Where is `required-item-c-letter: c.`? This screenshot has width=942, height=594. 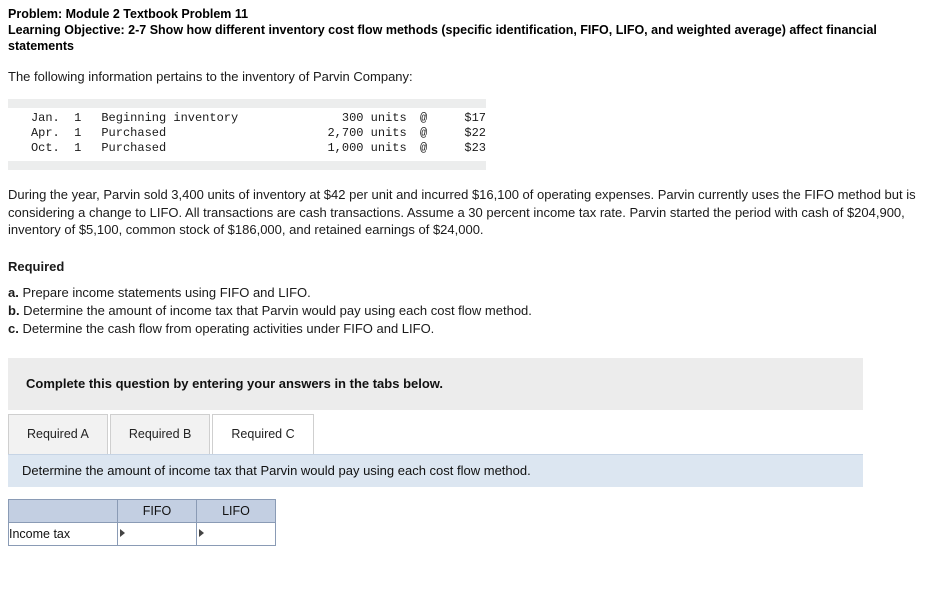 required-item-c-letter: c. is located at coordinates (13, 328).